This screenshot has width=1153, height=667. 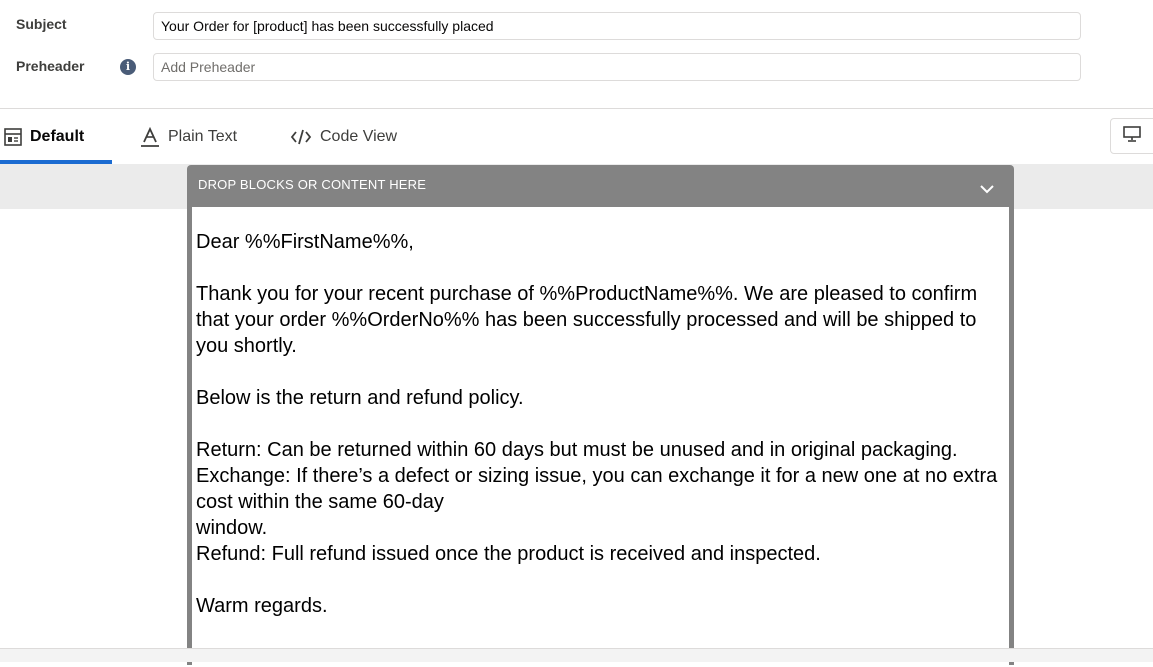 I want to click on editor-tabs: Default Plain Text Code View, so click(x=576, y=137).